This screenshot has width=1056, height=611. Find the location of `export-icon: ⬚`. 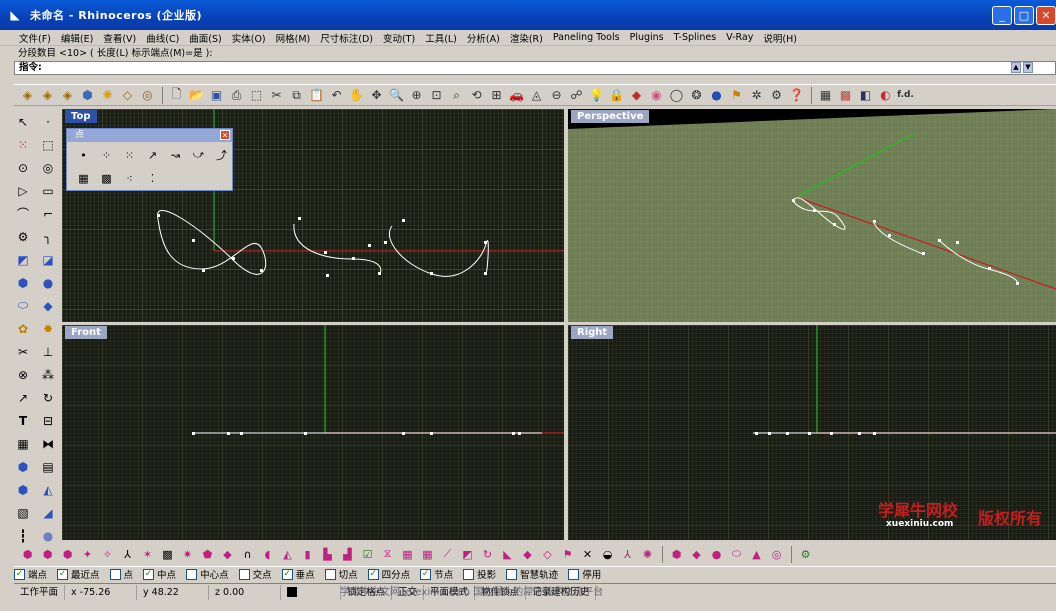

export-icon: ⬚ is located at coordinates (256, 95).